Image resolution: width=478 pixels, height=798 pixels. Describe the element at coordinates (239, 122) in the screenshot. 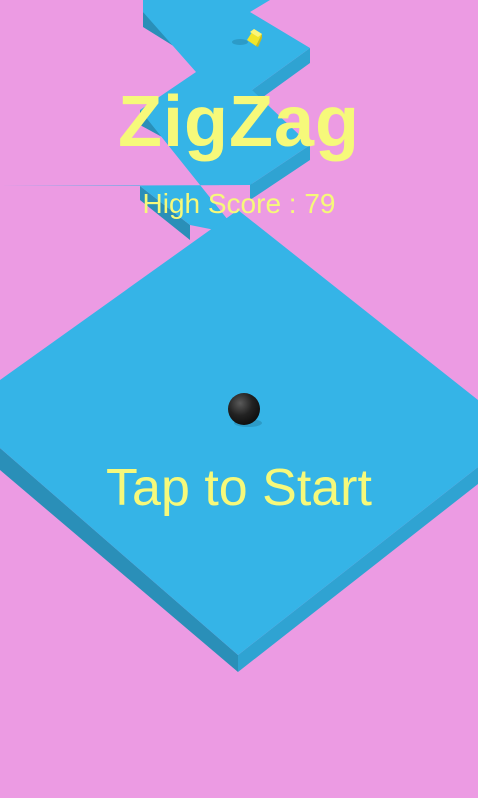

I see `game-title: ZigZag` at that location.